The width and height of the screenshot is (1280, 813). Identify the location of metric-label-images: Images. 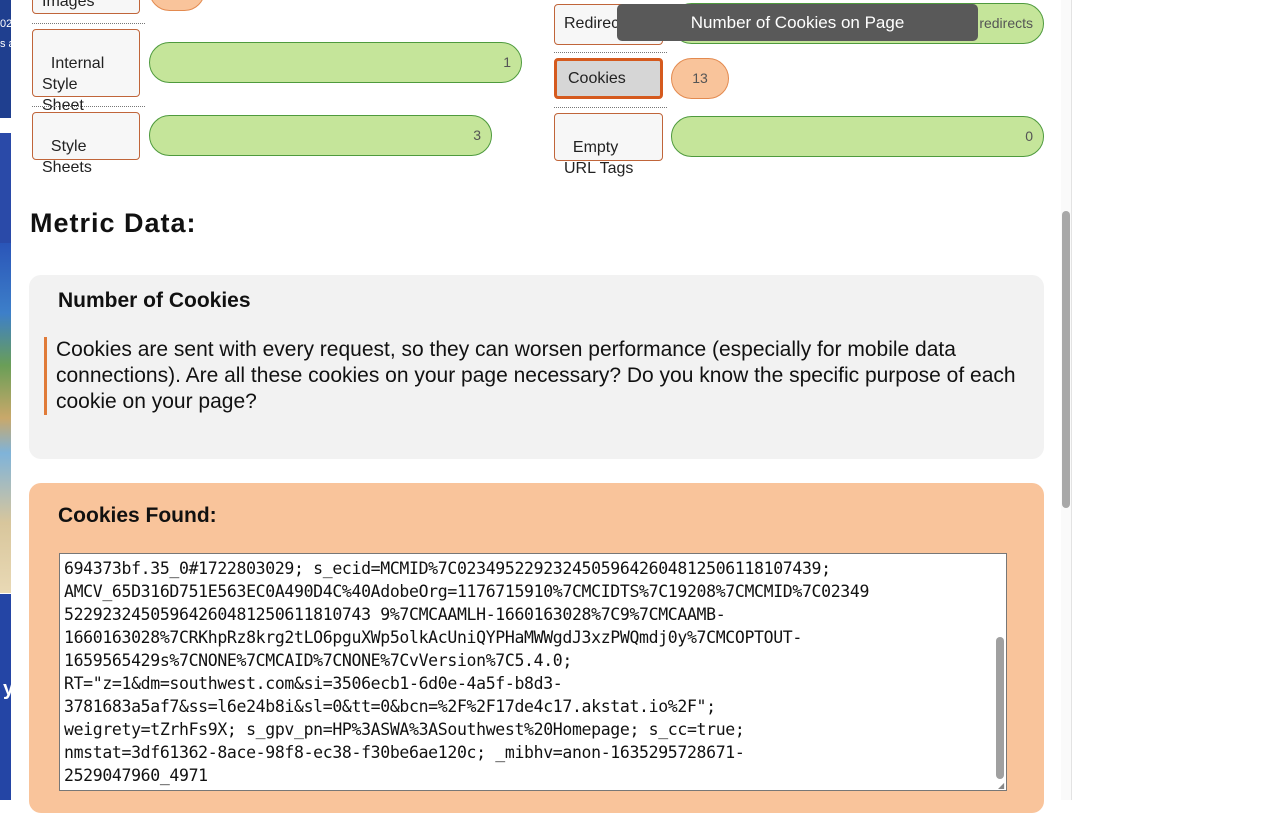
(86, 7).